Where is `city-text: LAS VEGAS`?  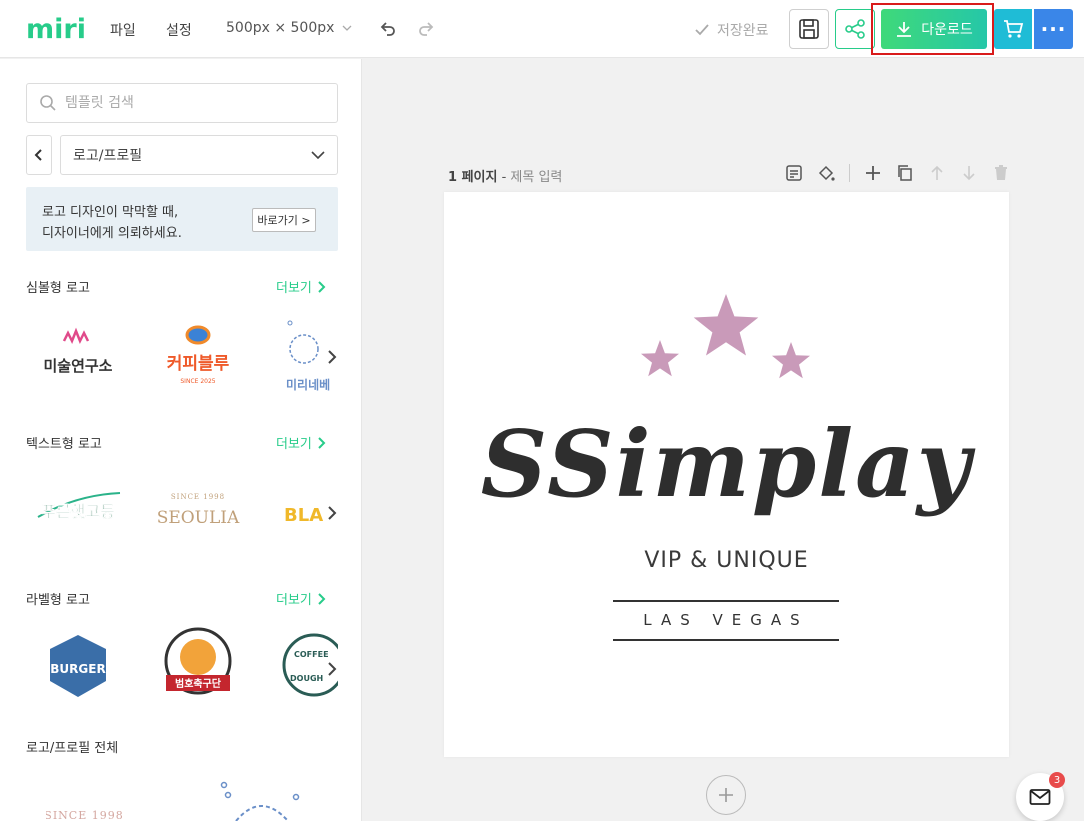 city-text: LAS VEGAS is located at coordinates (726, 620).